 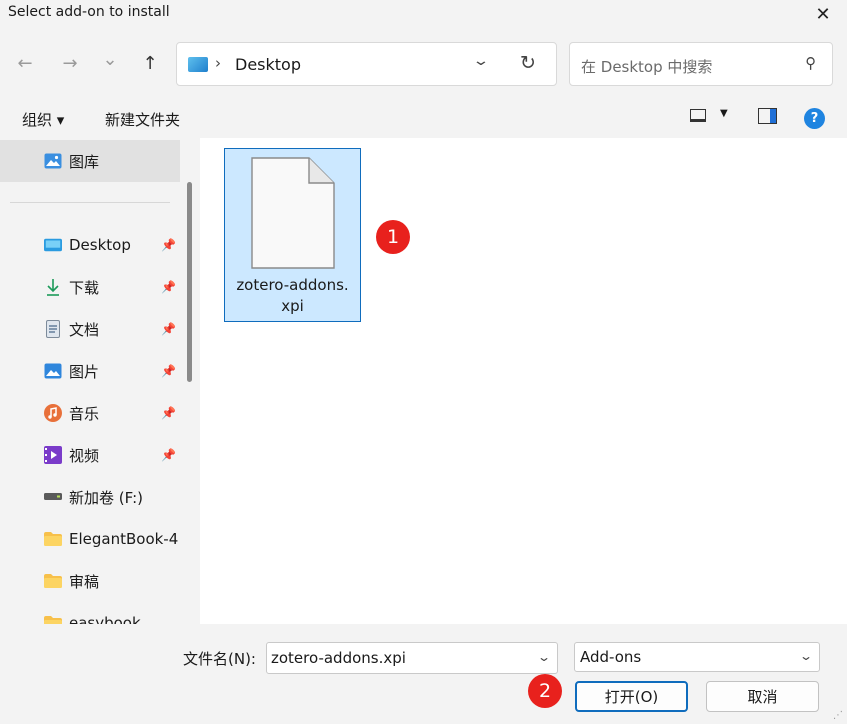 What do you see at coordinates (393, 237) in the screenshot?
I see `annotation-badge-1: 1` at bounding box center [393, 237].